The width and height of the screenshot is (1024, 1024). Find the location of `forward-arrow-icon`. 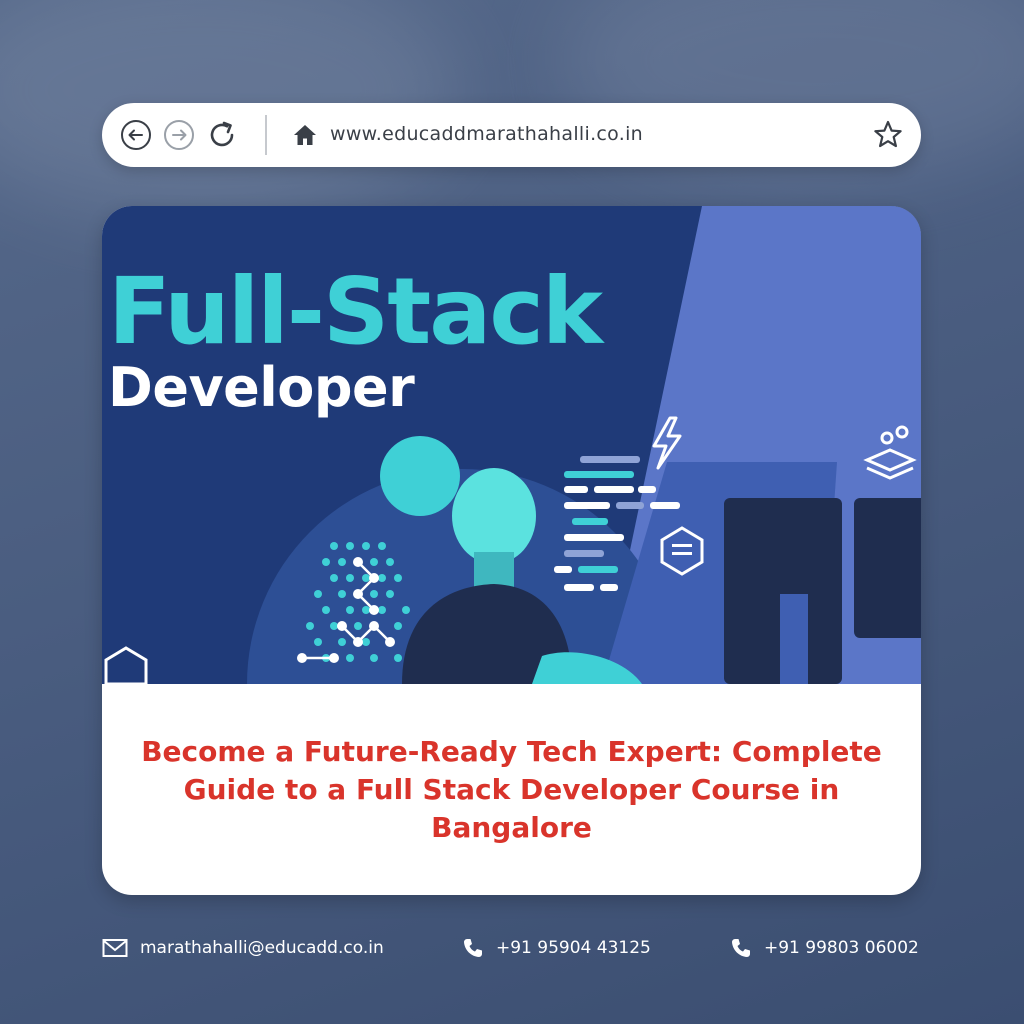

forward-arrow-icon is located at coordinates (179, 135).